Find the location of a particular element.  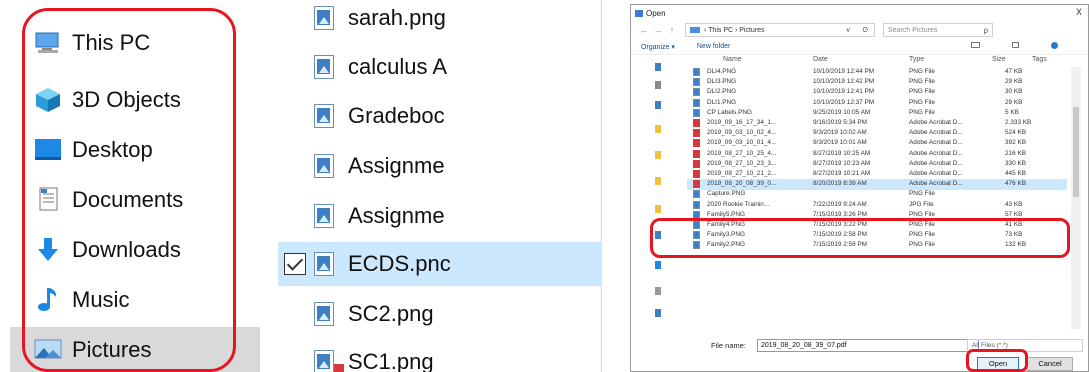

nav-item-music: Music is located at coordinates (135, 300).